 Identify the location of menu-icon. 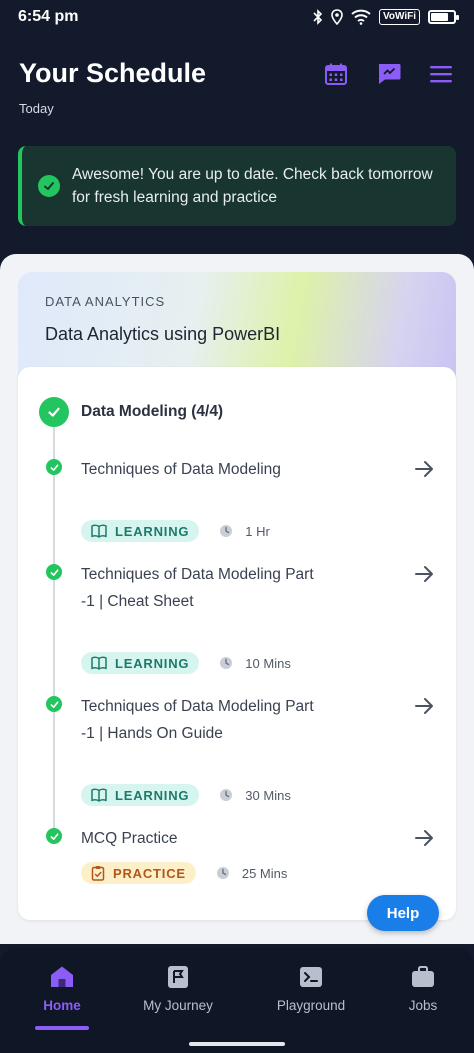
(441, 74).